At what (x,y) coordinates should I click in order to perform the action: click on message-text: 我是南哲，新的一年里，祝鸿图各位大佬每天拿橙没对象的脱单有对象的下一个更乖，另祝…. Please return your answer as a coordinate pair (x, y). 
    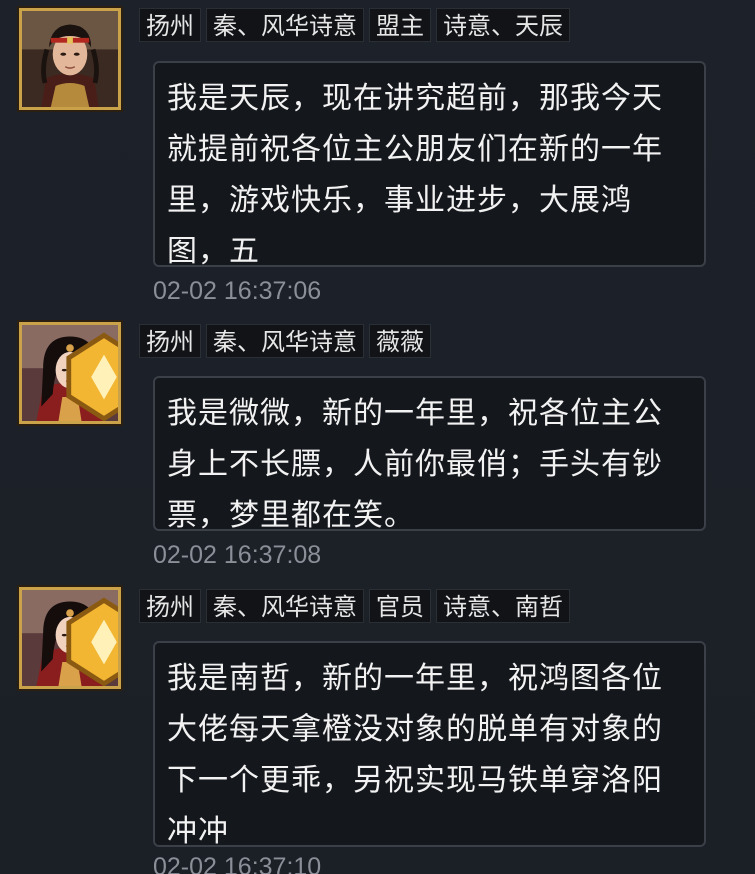
    Looking at the image, I should click on (415, 755).